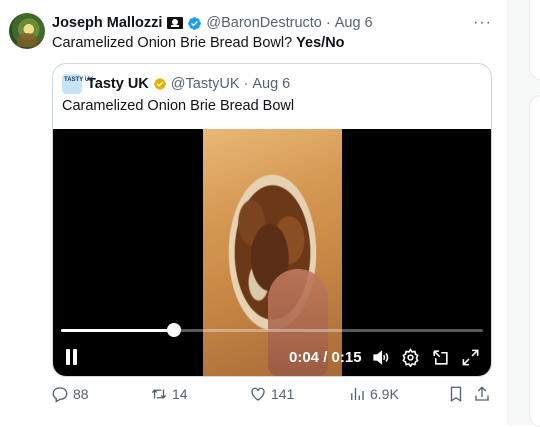 The image size is (540, 427). I want to click on flag-icon, so click(175, 23).